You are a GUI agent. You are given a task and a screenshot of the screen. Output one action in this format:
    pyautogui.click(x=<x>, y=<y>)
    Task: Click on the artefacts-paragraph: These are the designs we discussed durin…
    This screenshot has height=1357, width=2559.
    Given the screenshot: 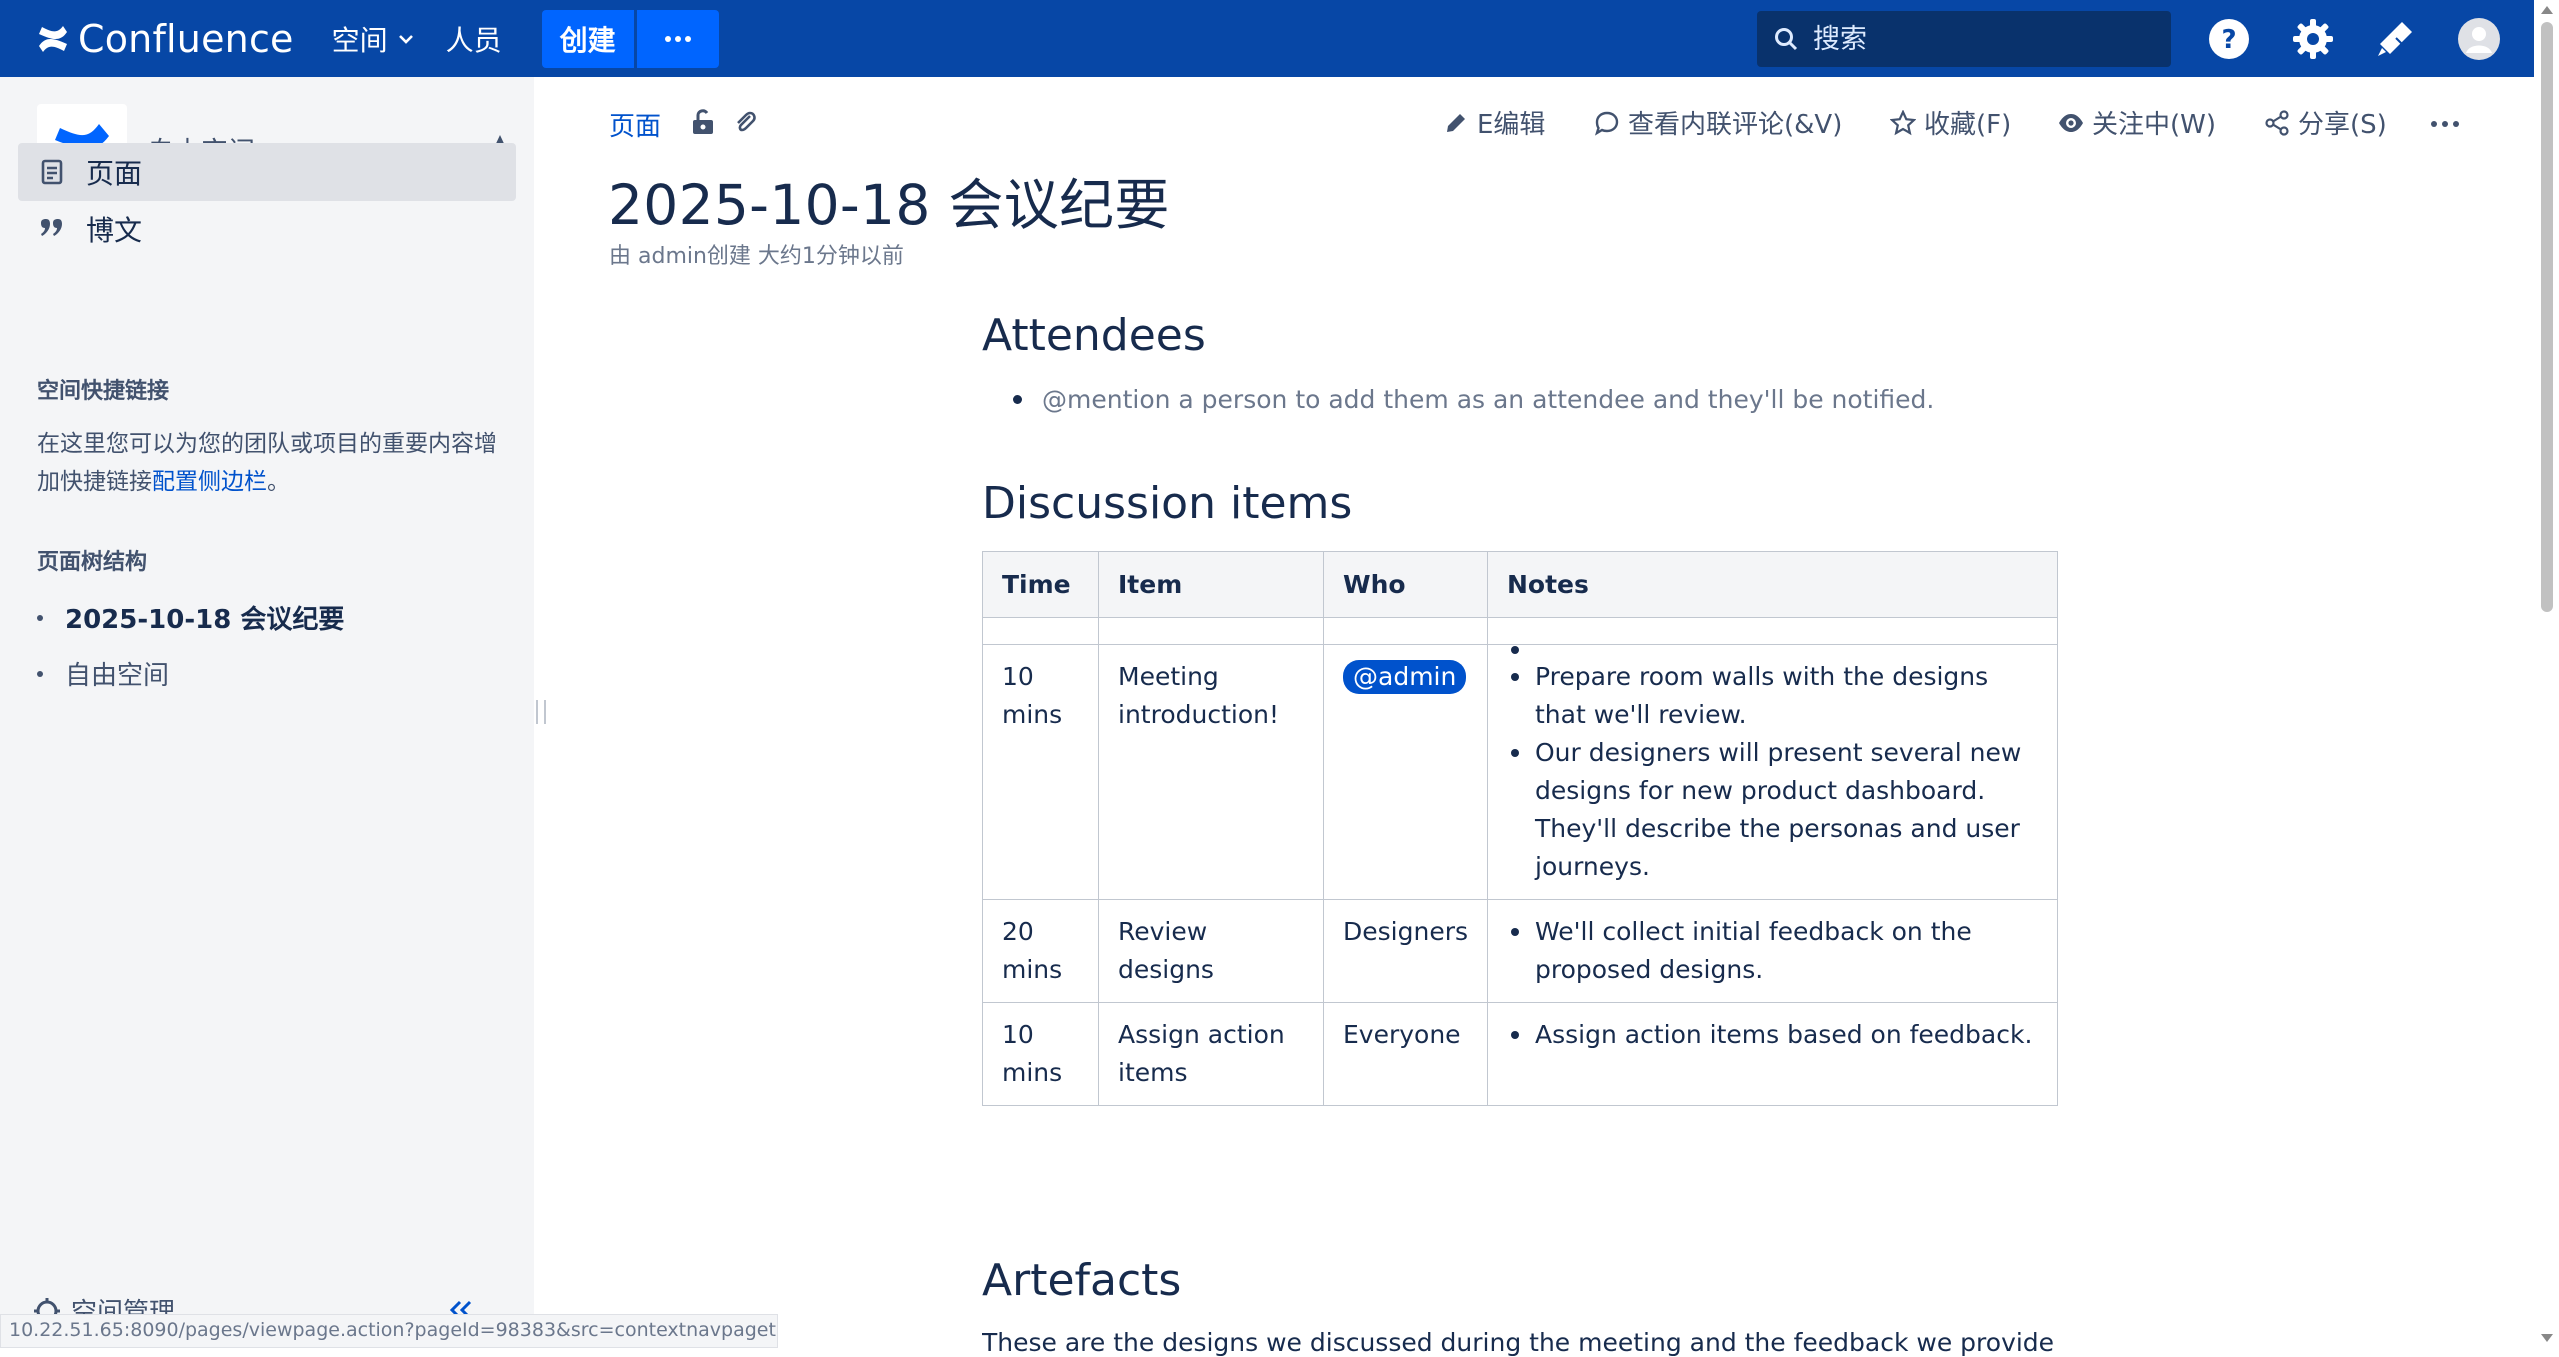 What is the action you would take?
    pyautogui.click(x=1518, y=1342)
    